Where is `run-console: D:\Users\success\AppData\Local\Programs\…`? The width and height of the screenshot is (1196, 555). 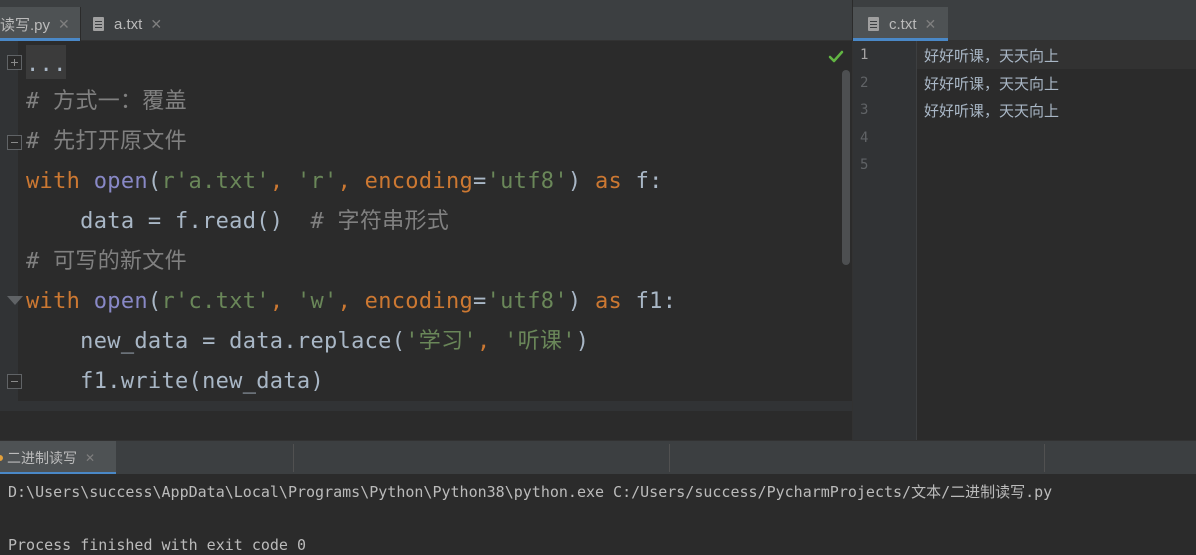 run-console: D:\Users\success\AppData\Local\Programs\… is located at coordinates (598, 514).